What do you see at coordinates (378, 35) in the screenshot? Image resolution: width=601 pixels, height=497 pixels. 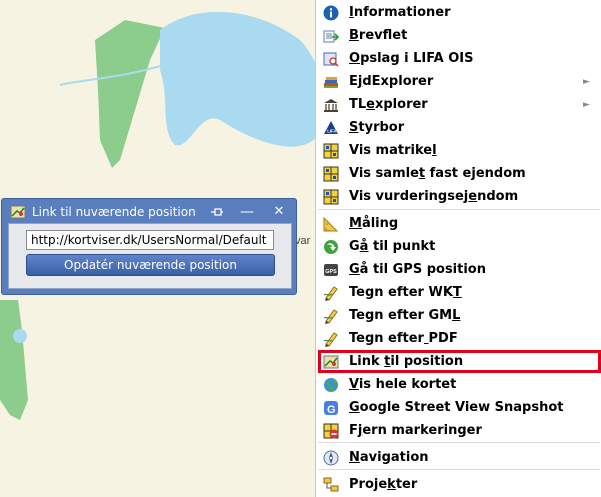 I see `menu-item-label: Brevflet` at bounding box center [378, 35].